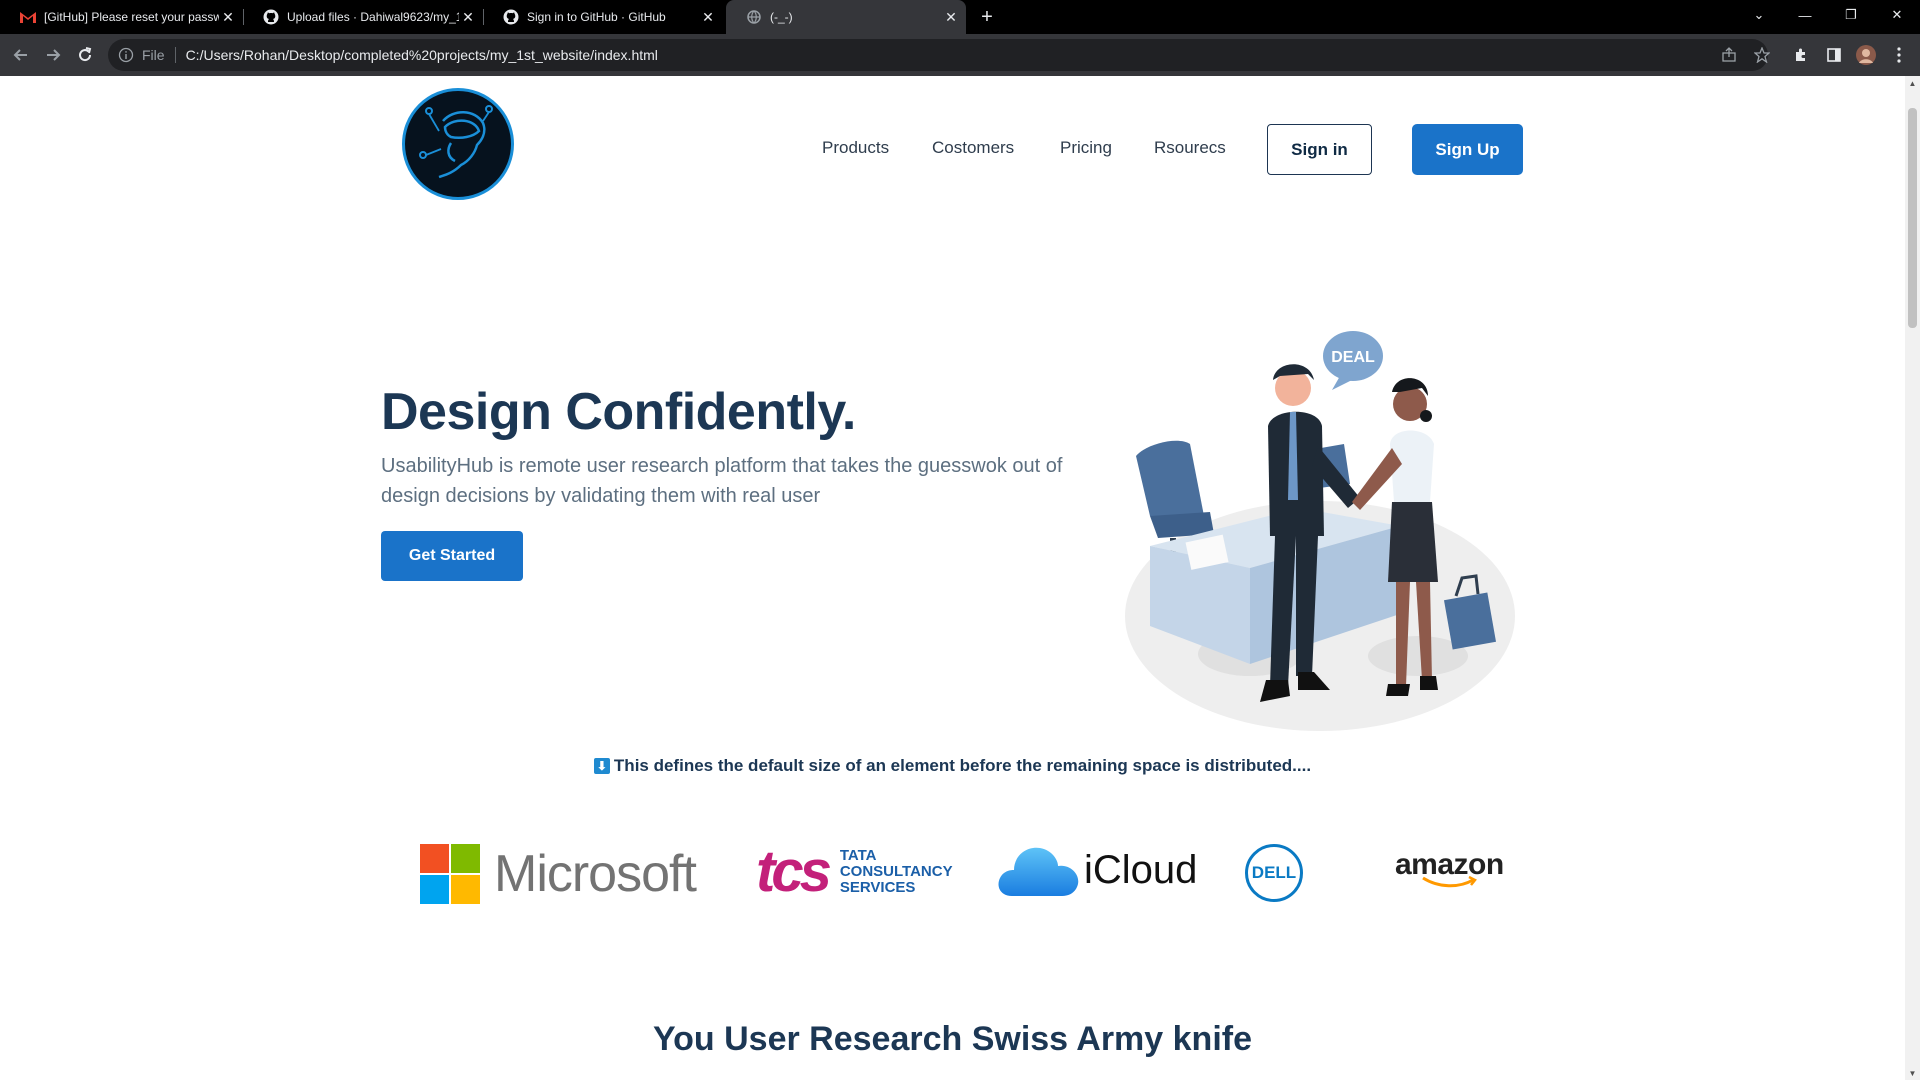 The height and width of the screenshot is (1080, 1920). I want to click on reload-icon, so click(85, 55).